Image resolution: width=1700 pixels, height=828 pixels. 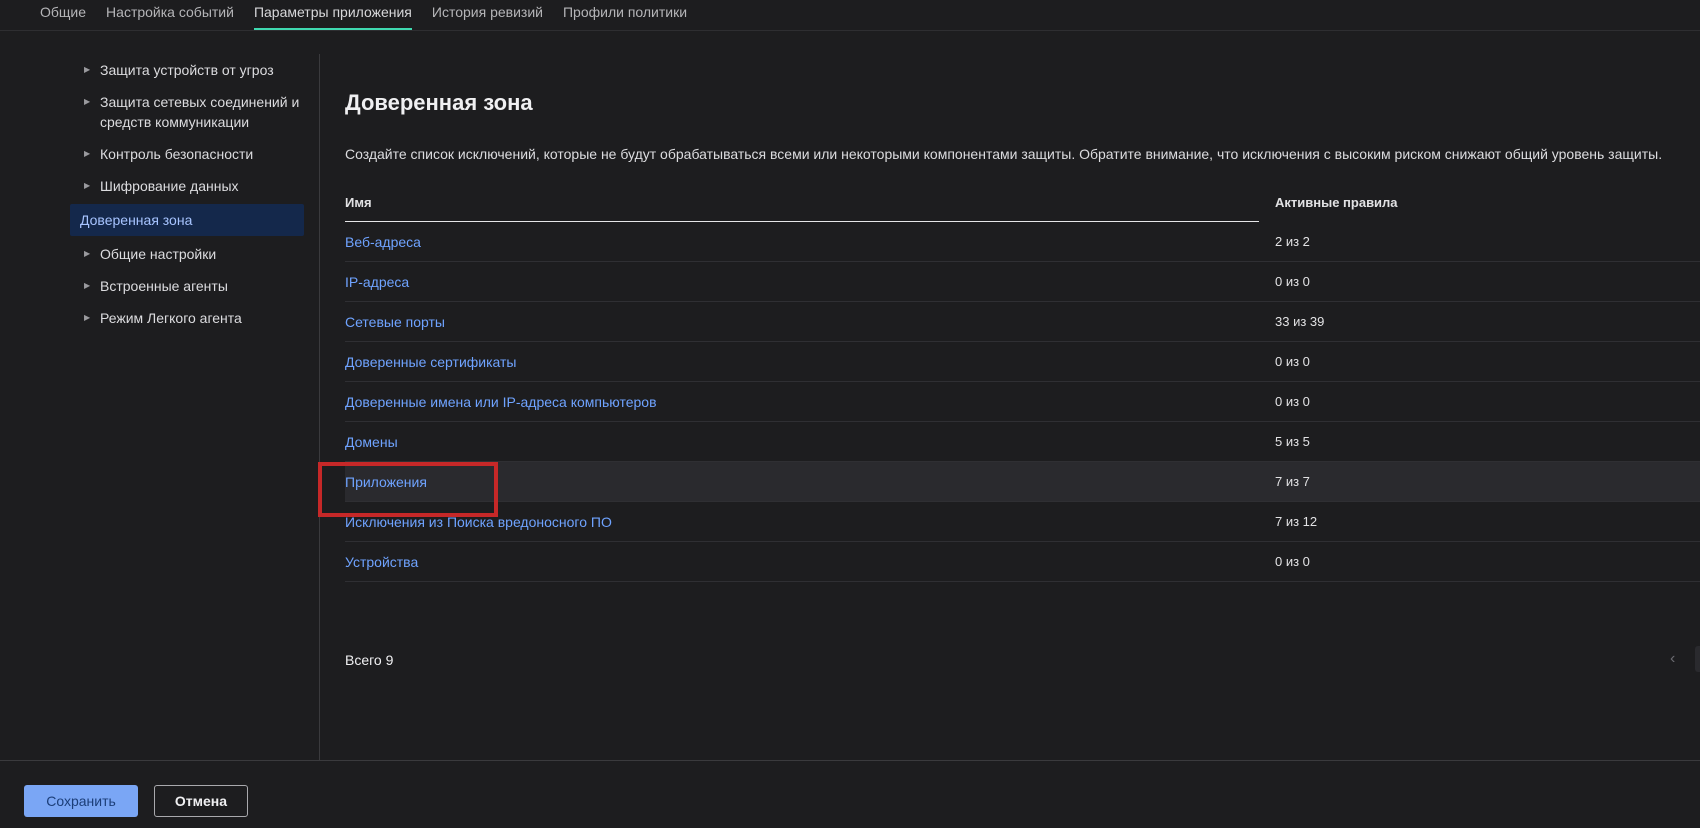 I want to click on row-link: Устройства, so click(x=810, y=562).